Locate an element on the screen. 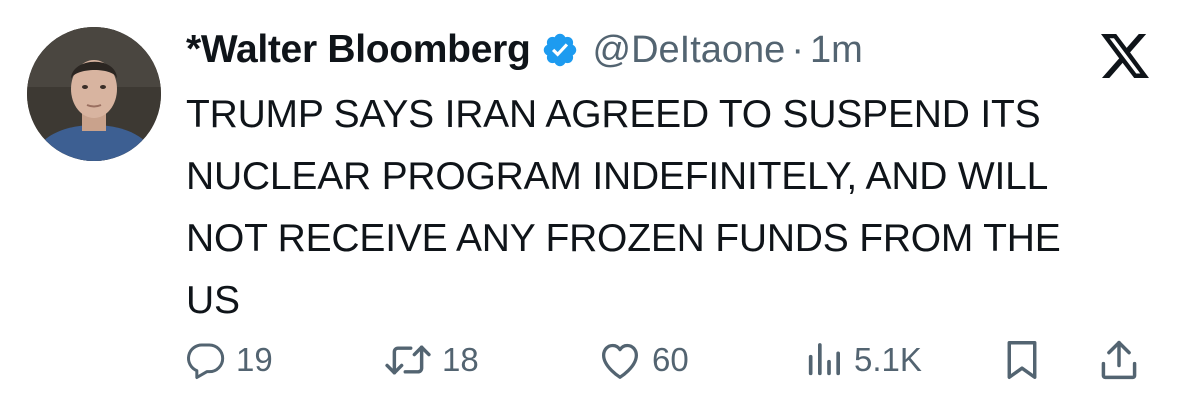 Image resolution: width=1179 pixels, height=406 pixels. repost-button: 18 is located at coordinates (431, 360).